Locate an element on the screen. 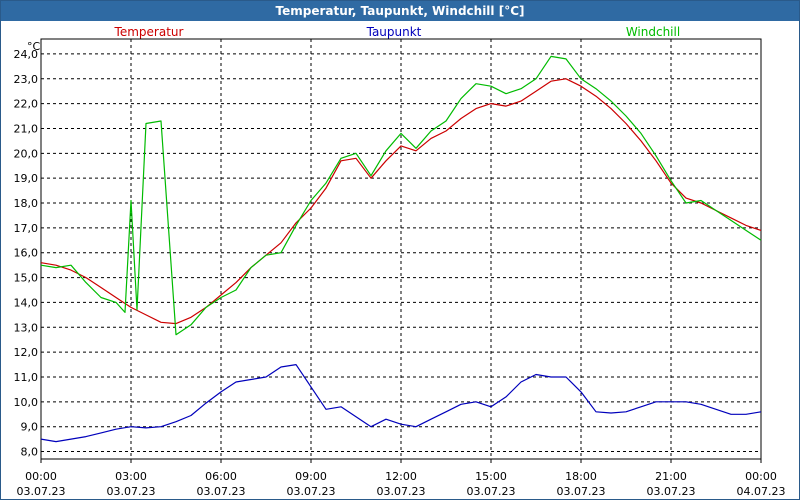  y-tick-label: 20,0 is located at coordinates (26, 153).